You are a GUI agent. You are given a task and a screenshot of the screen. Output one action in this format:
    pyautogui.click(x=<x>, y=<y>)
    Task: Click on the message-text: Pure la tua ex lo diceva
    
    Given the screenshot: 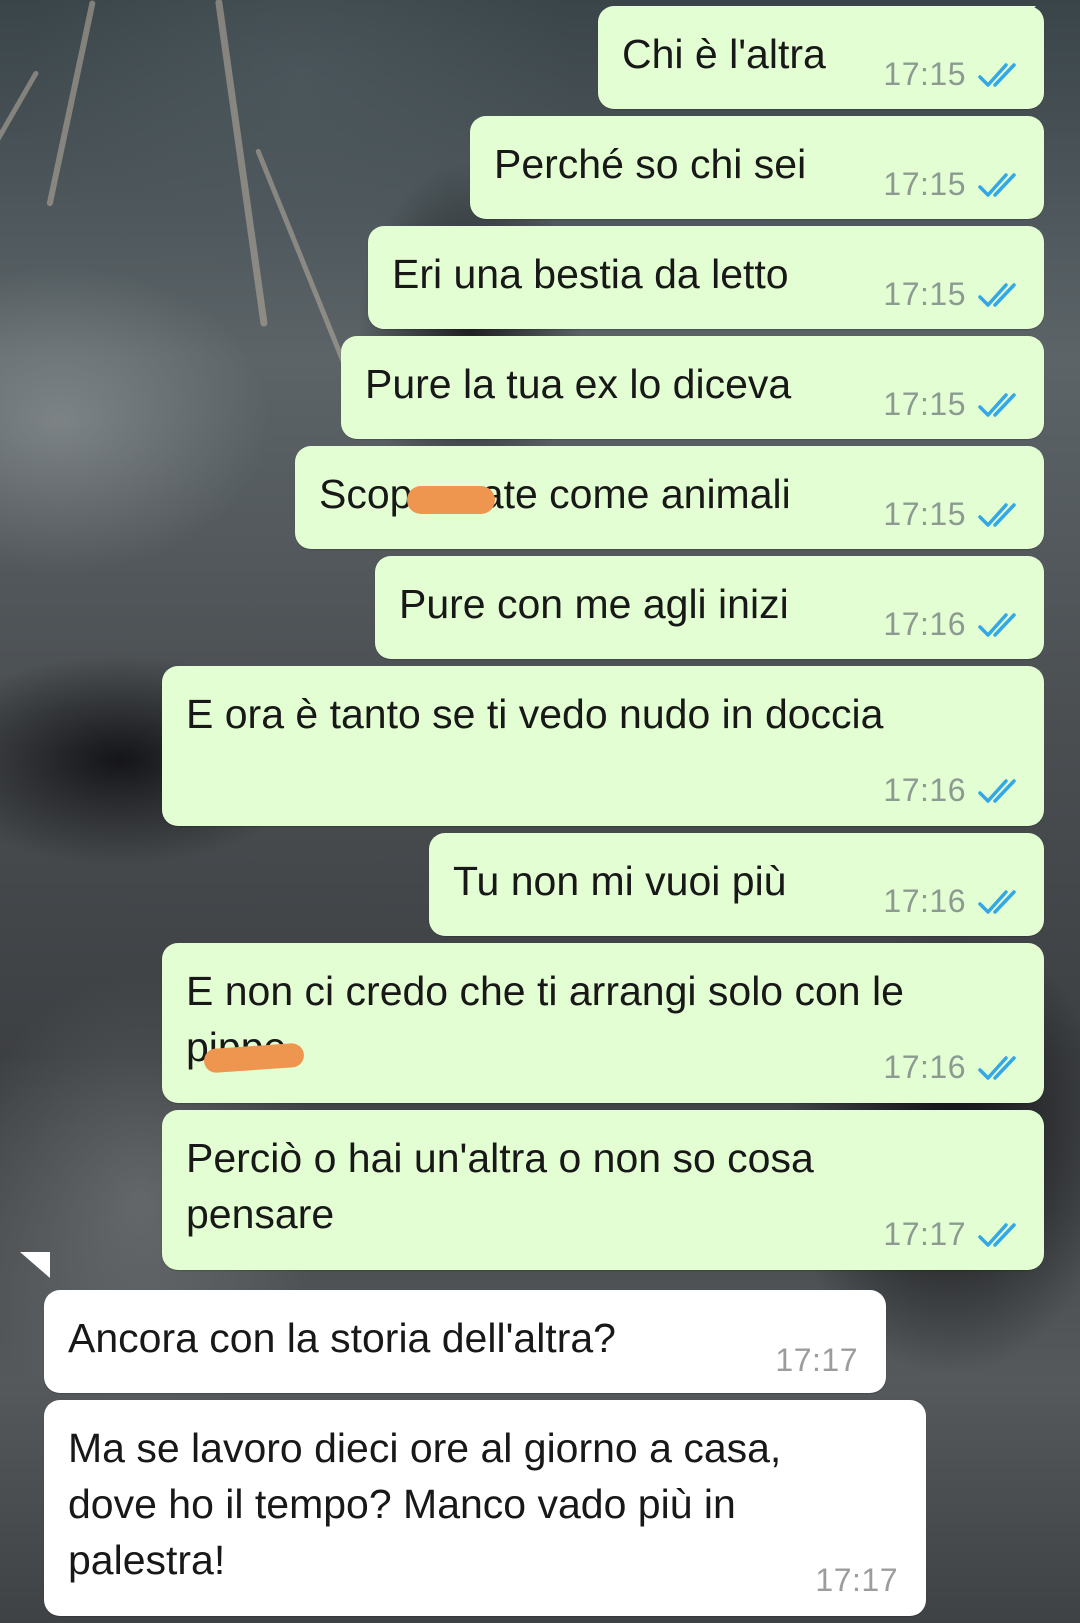 What is the action you would take?
    pyautogui.click(x=578, y=384)
    